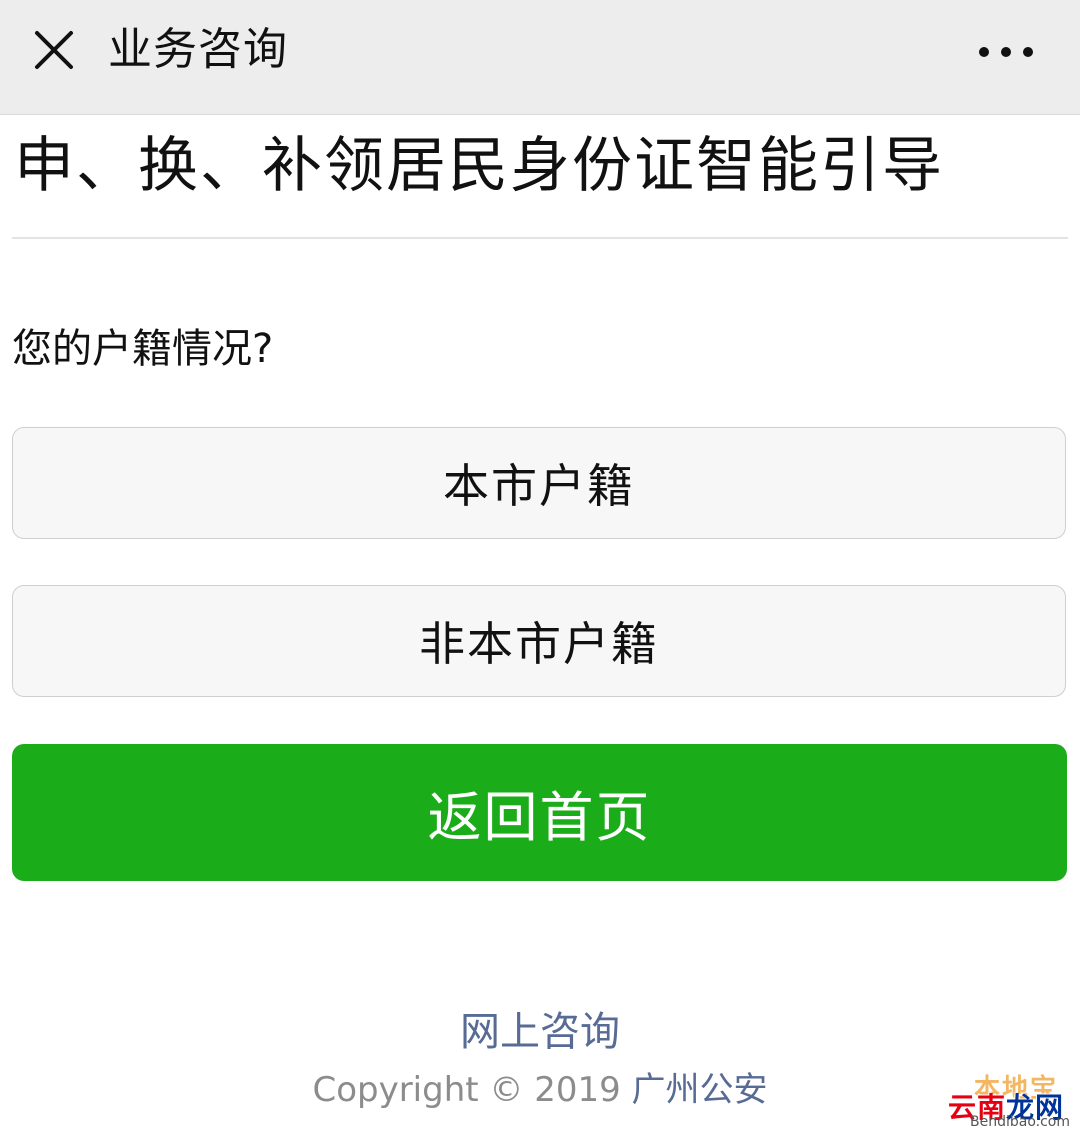 Image resolution: width=1080 pixels, height=1130 pixels. What do you see at coordinates (143, 349) in the screenshot?
I see `question-label: 您的户籍情况?` at bounding box center [143, 349].